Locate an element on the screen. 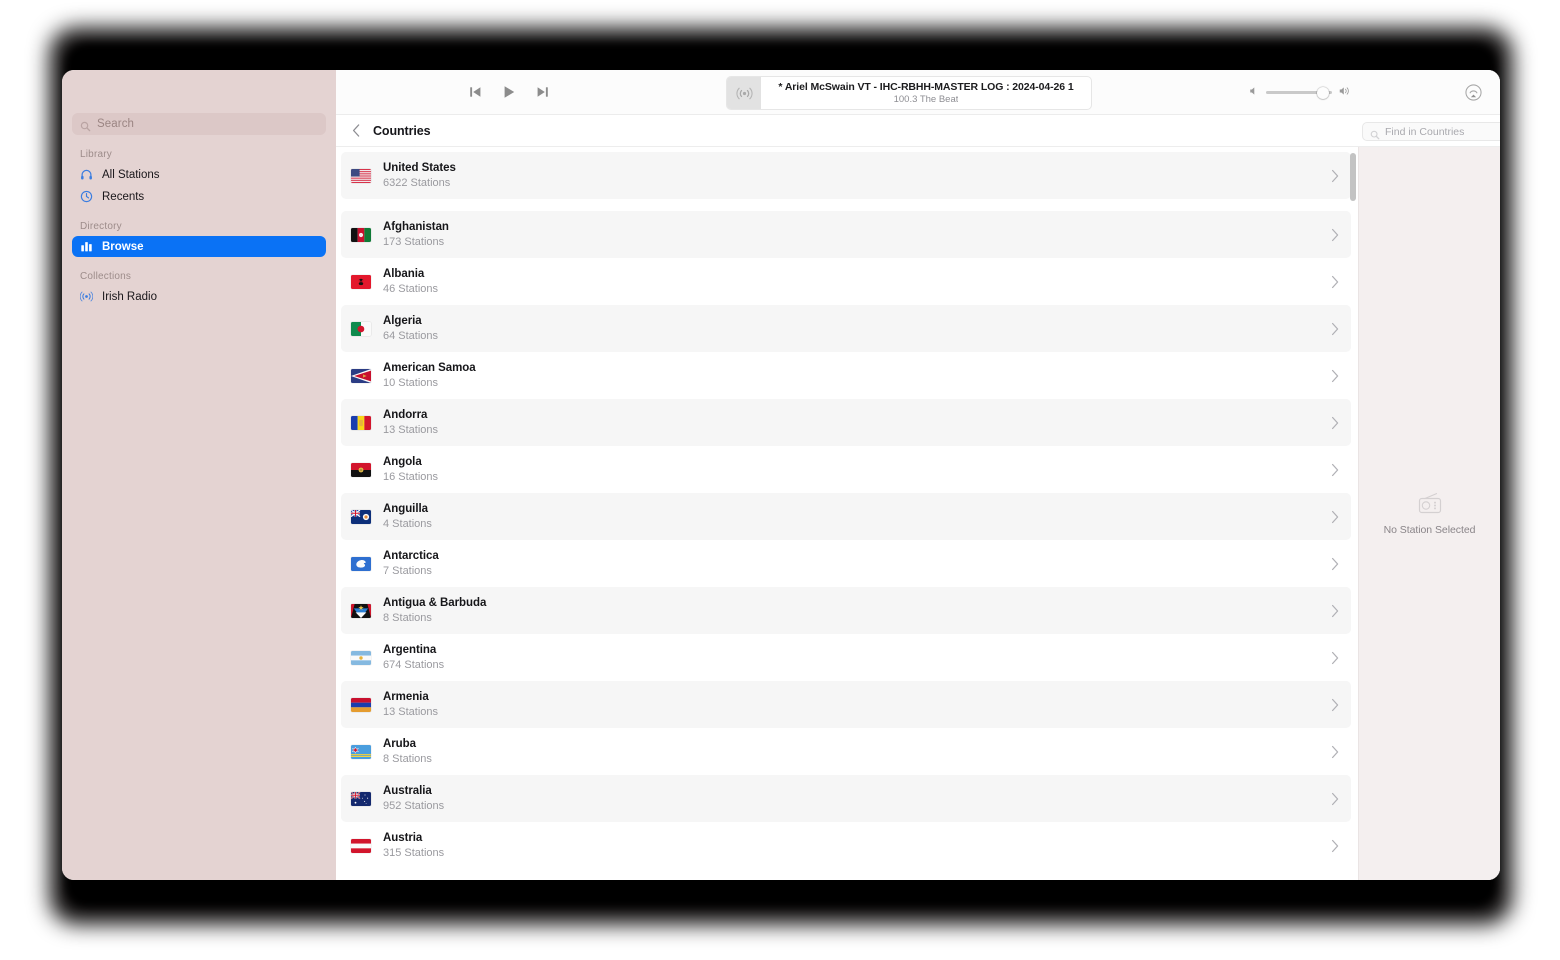 The height and width of the screenshot is (960, 1560). back-button is located at coordinates (356, 131).